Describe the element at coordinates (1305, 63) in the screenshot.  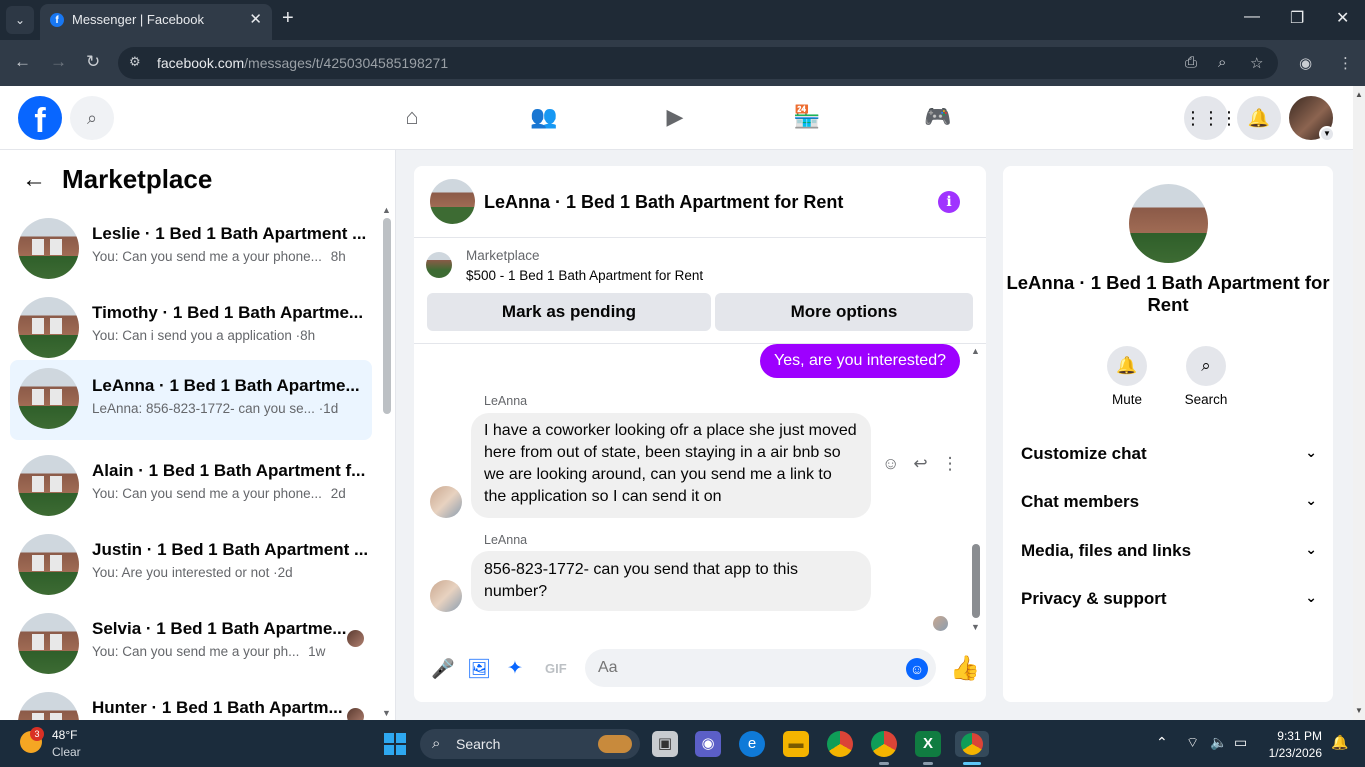
I see `profile-icon: ◉` at that location.